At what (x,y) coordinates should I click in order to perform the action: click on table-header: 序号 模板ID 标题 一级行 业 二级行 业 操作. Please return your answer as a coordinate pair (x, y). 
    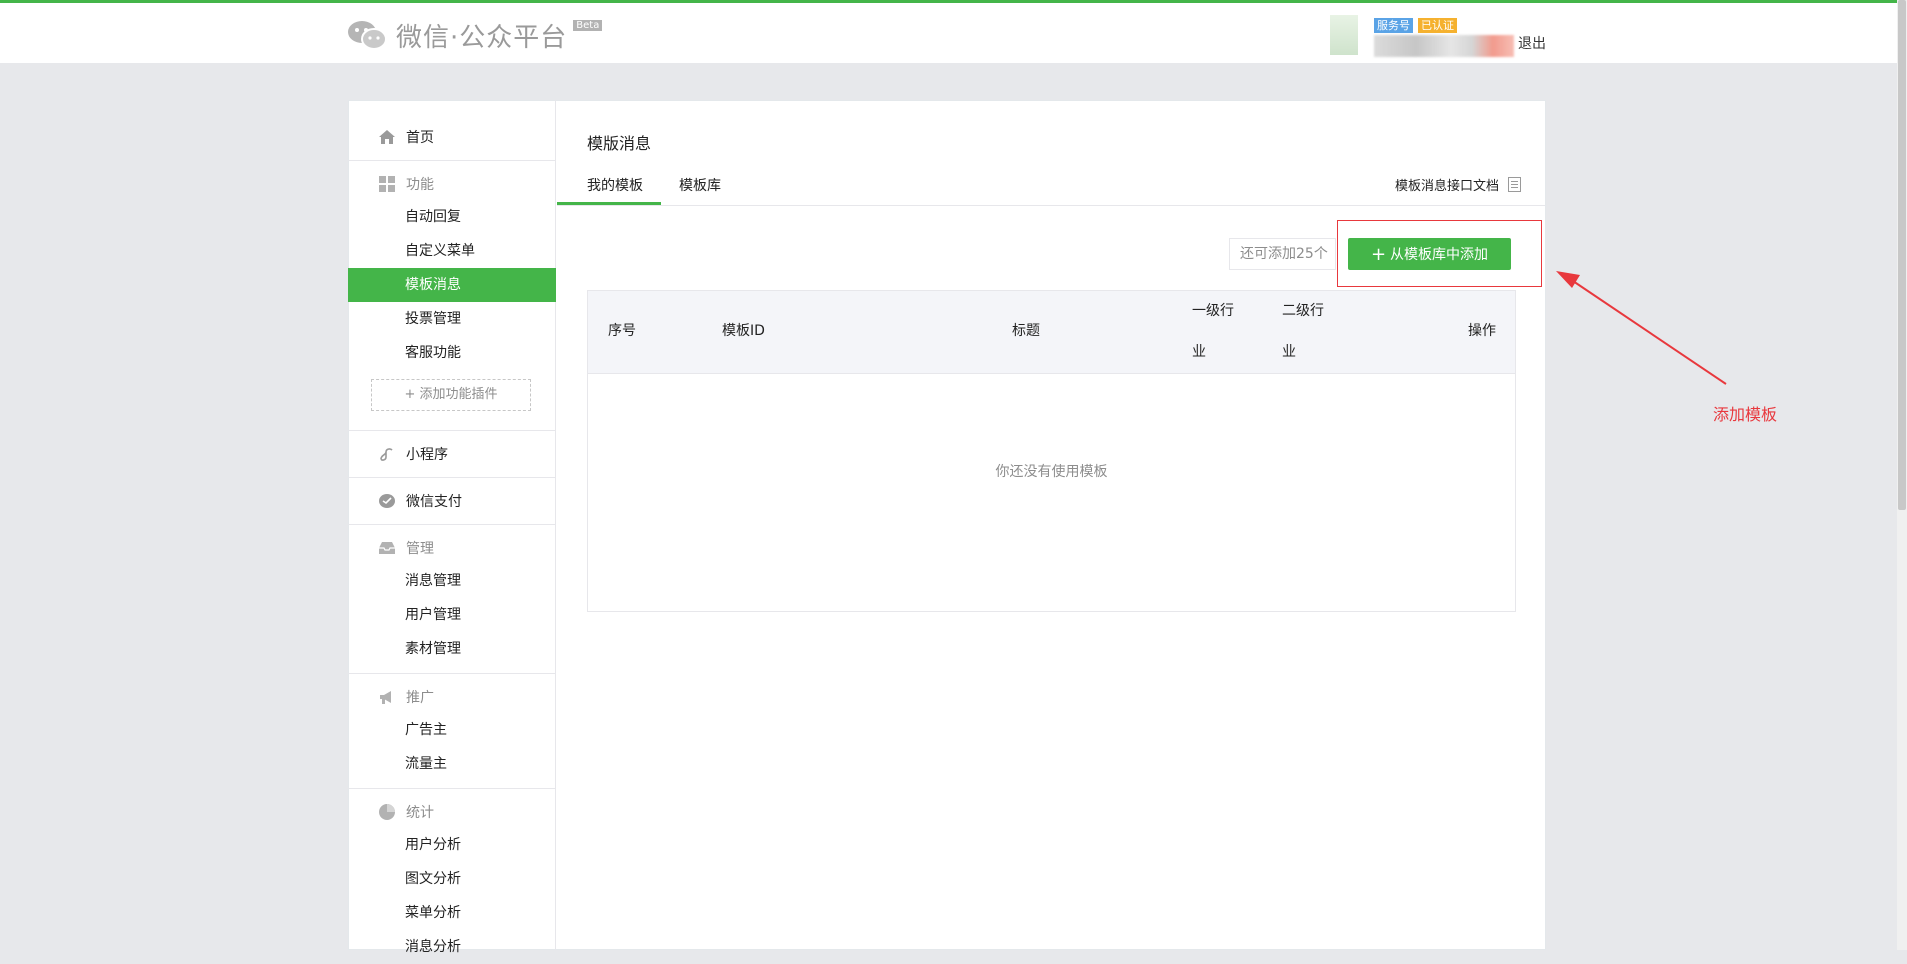
    Looking at the image, I should click on (1051, 332).